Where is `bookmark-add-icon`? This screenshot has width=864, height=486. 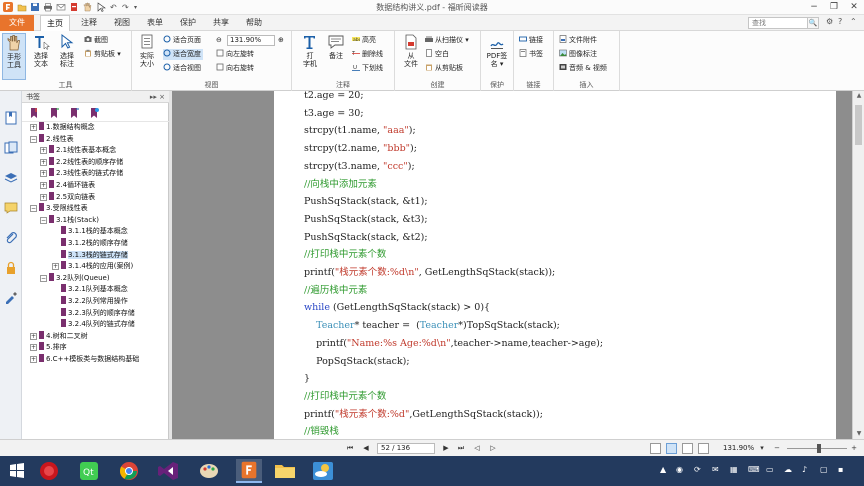
bookmark-add-icon is located at coordinates (34, 113).